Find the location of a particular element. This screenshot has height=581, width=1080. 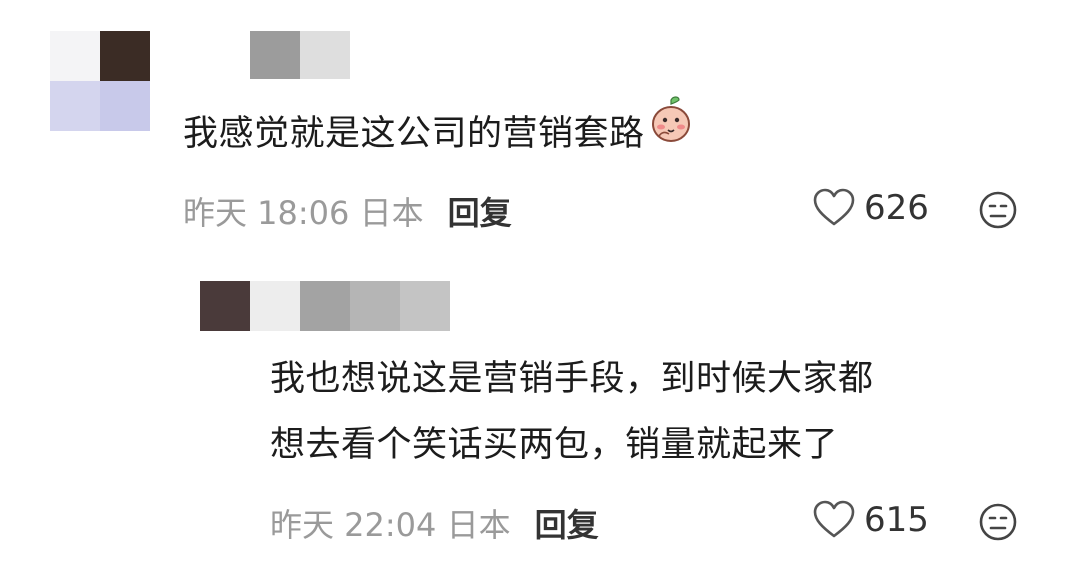

comment-meta: 昨天 18:06 日本 回复 is located at coordinates (347, 211).